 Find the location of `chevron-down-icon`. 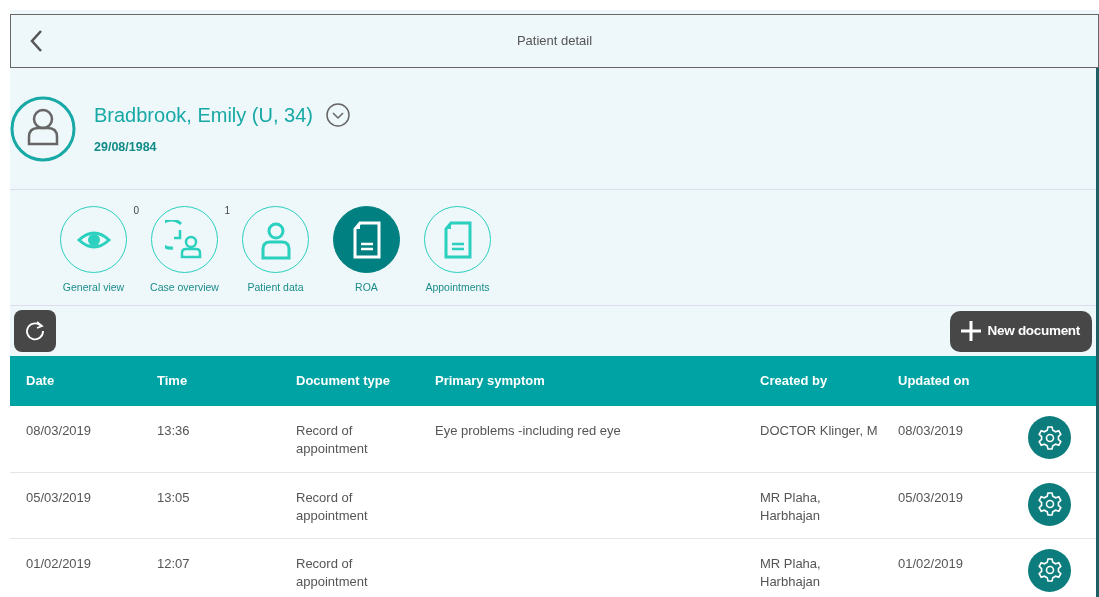

chevron-down-icon is located at coordinates (337, 115).